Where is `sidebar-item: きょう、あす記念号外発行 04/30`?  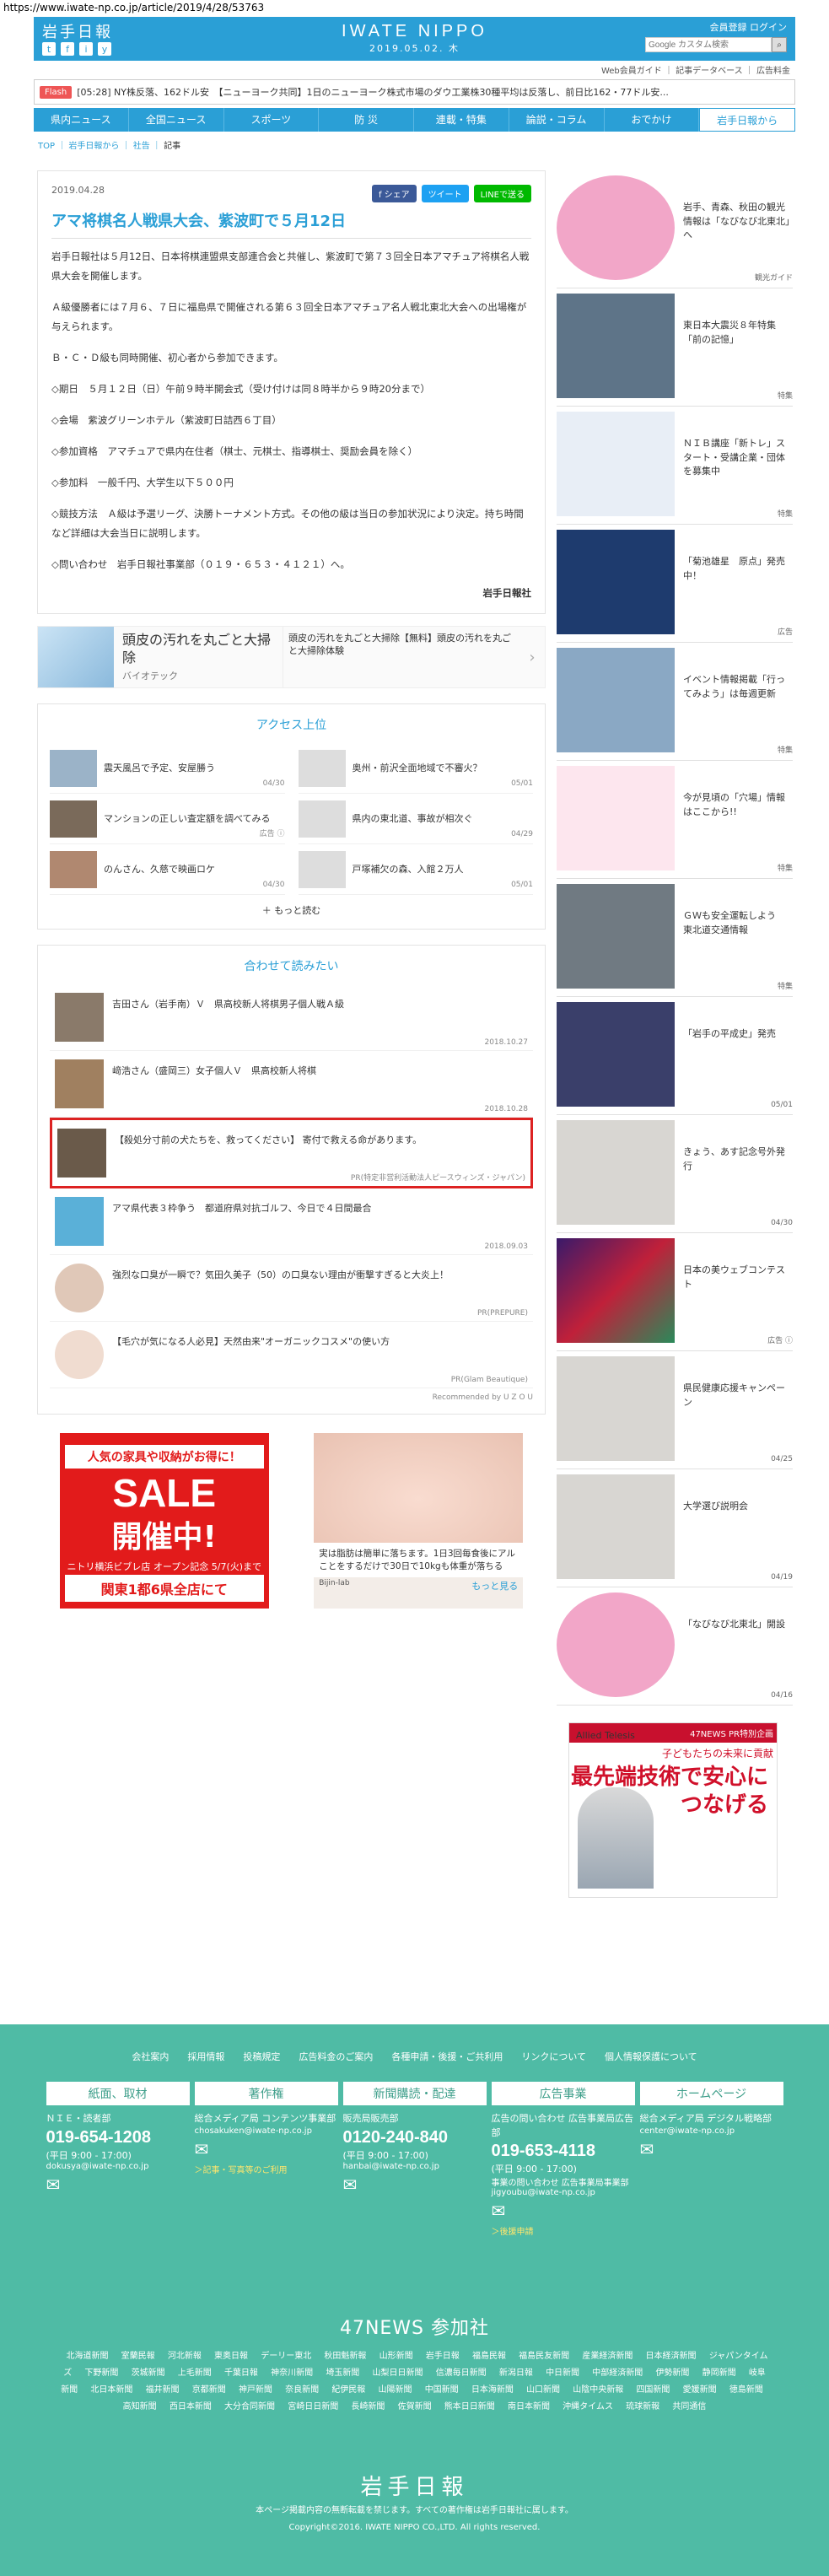 sidebar-item: きょう、あす記念号外発行 04/30 is located at coordinates (675, 1174).